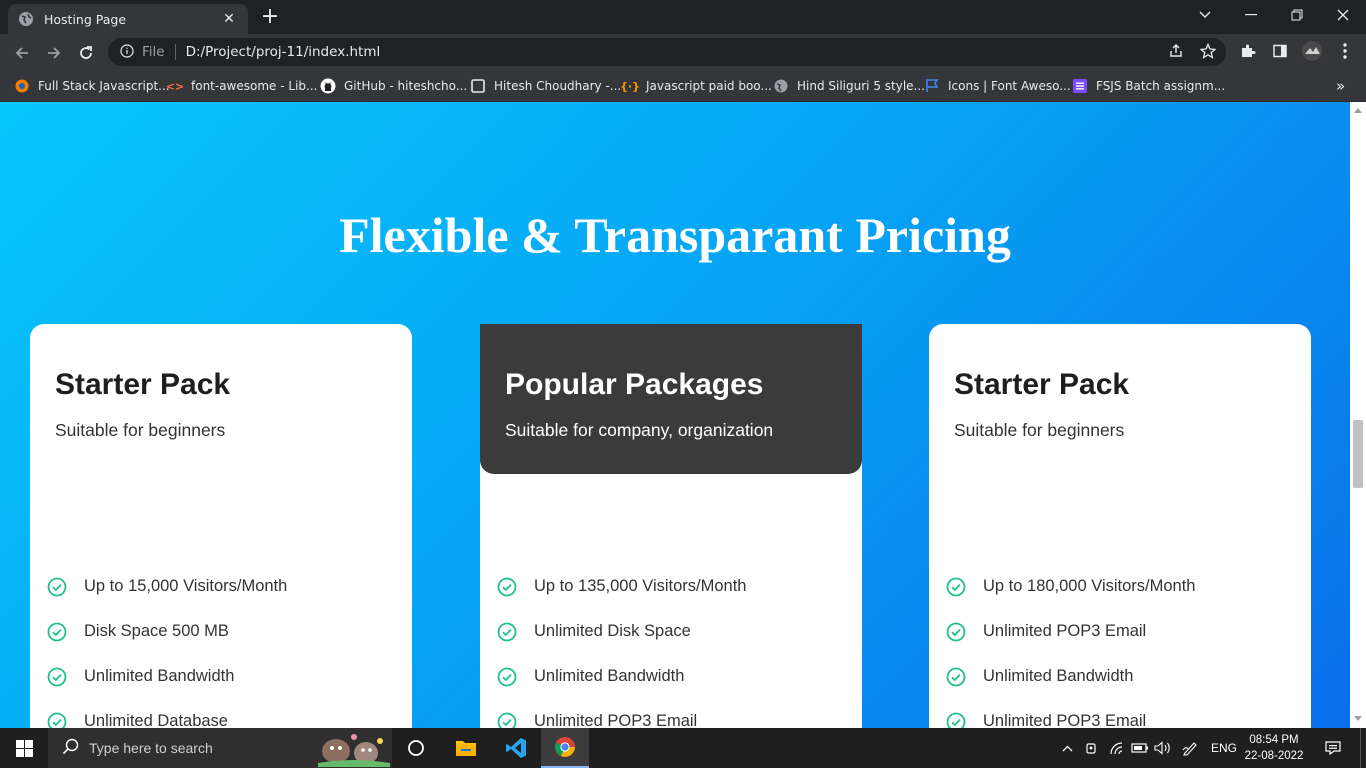 The width and height of the screenshot is (1366, 768). I want to click on url-text: D:/Project/proj-11/index.html, so click(283, 52).